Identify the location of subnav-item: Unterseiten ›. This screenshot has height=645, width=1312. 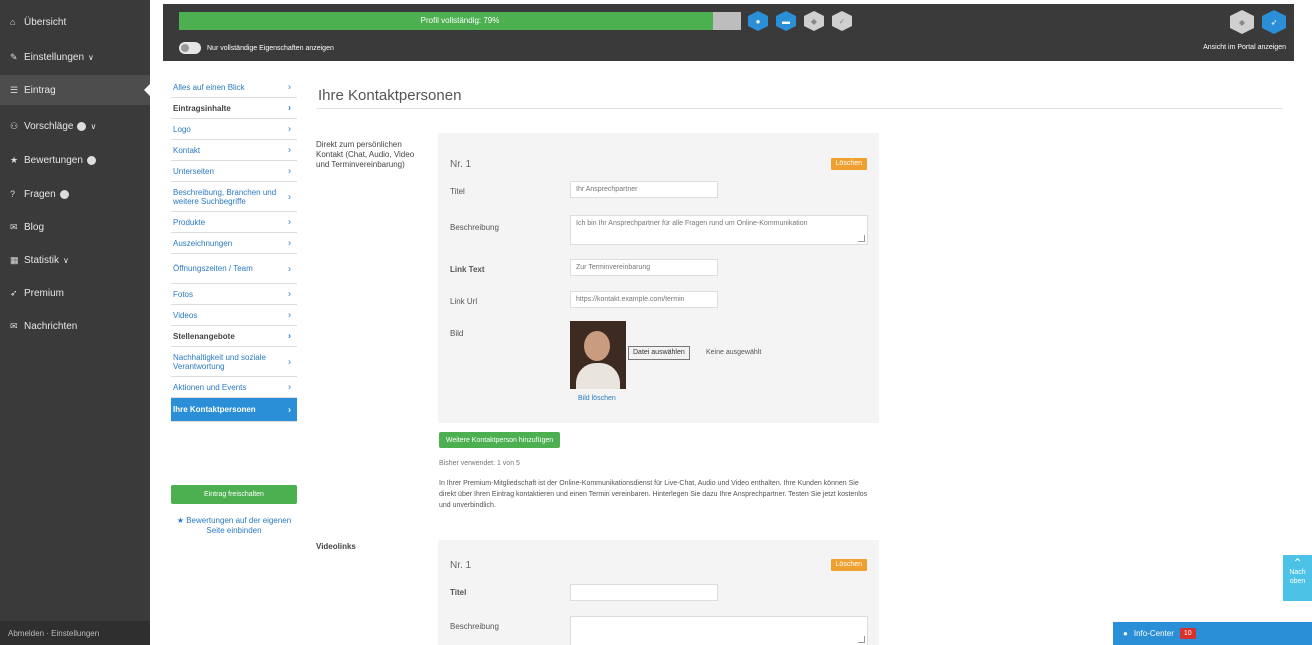
(234, 171).